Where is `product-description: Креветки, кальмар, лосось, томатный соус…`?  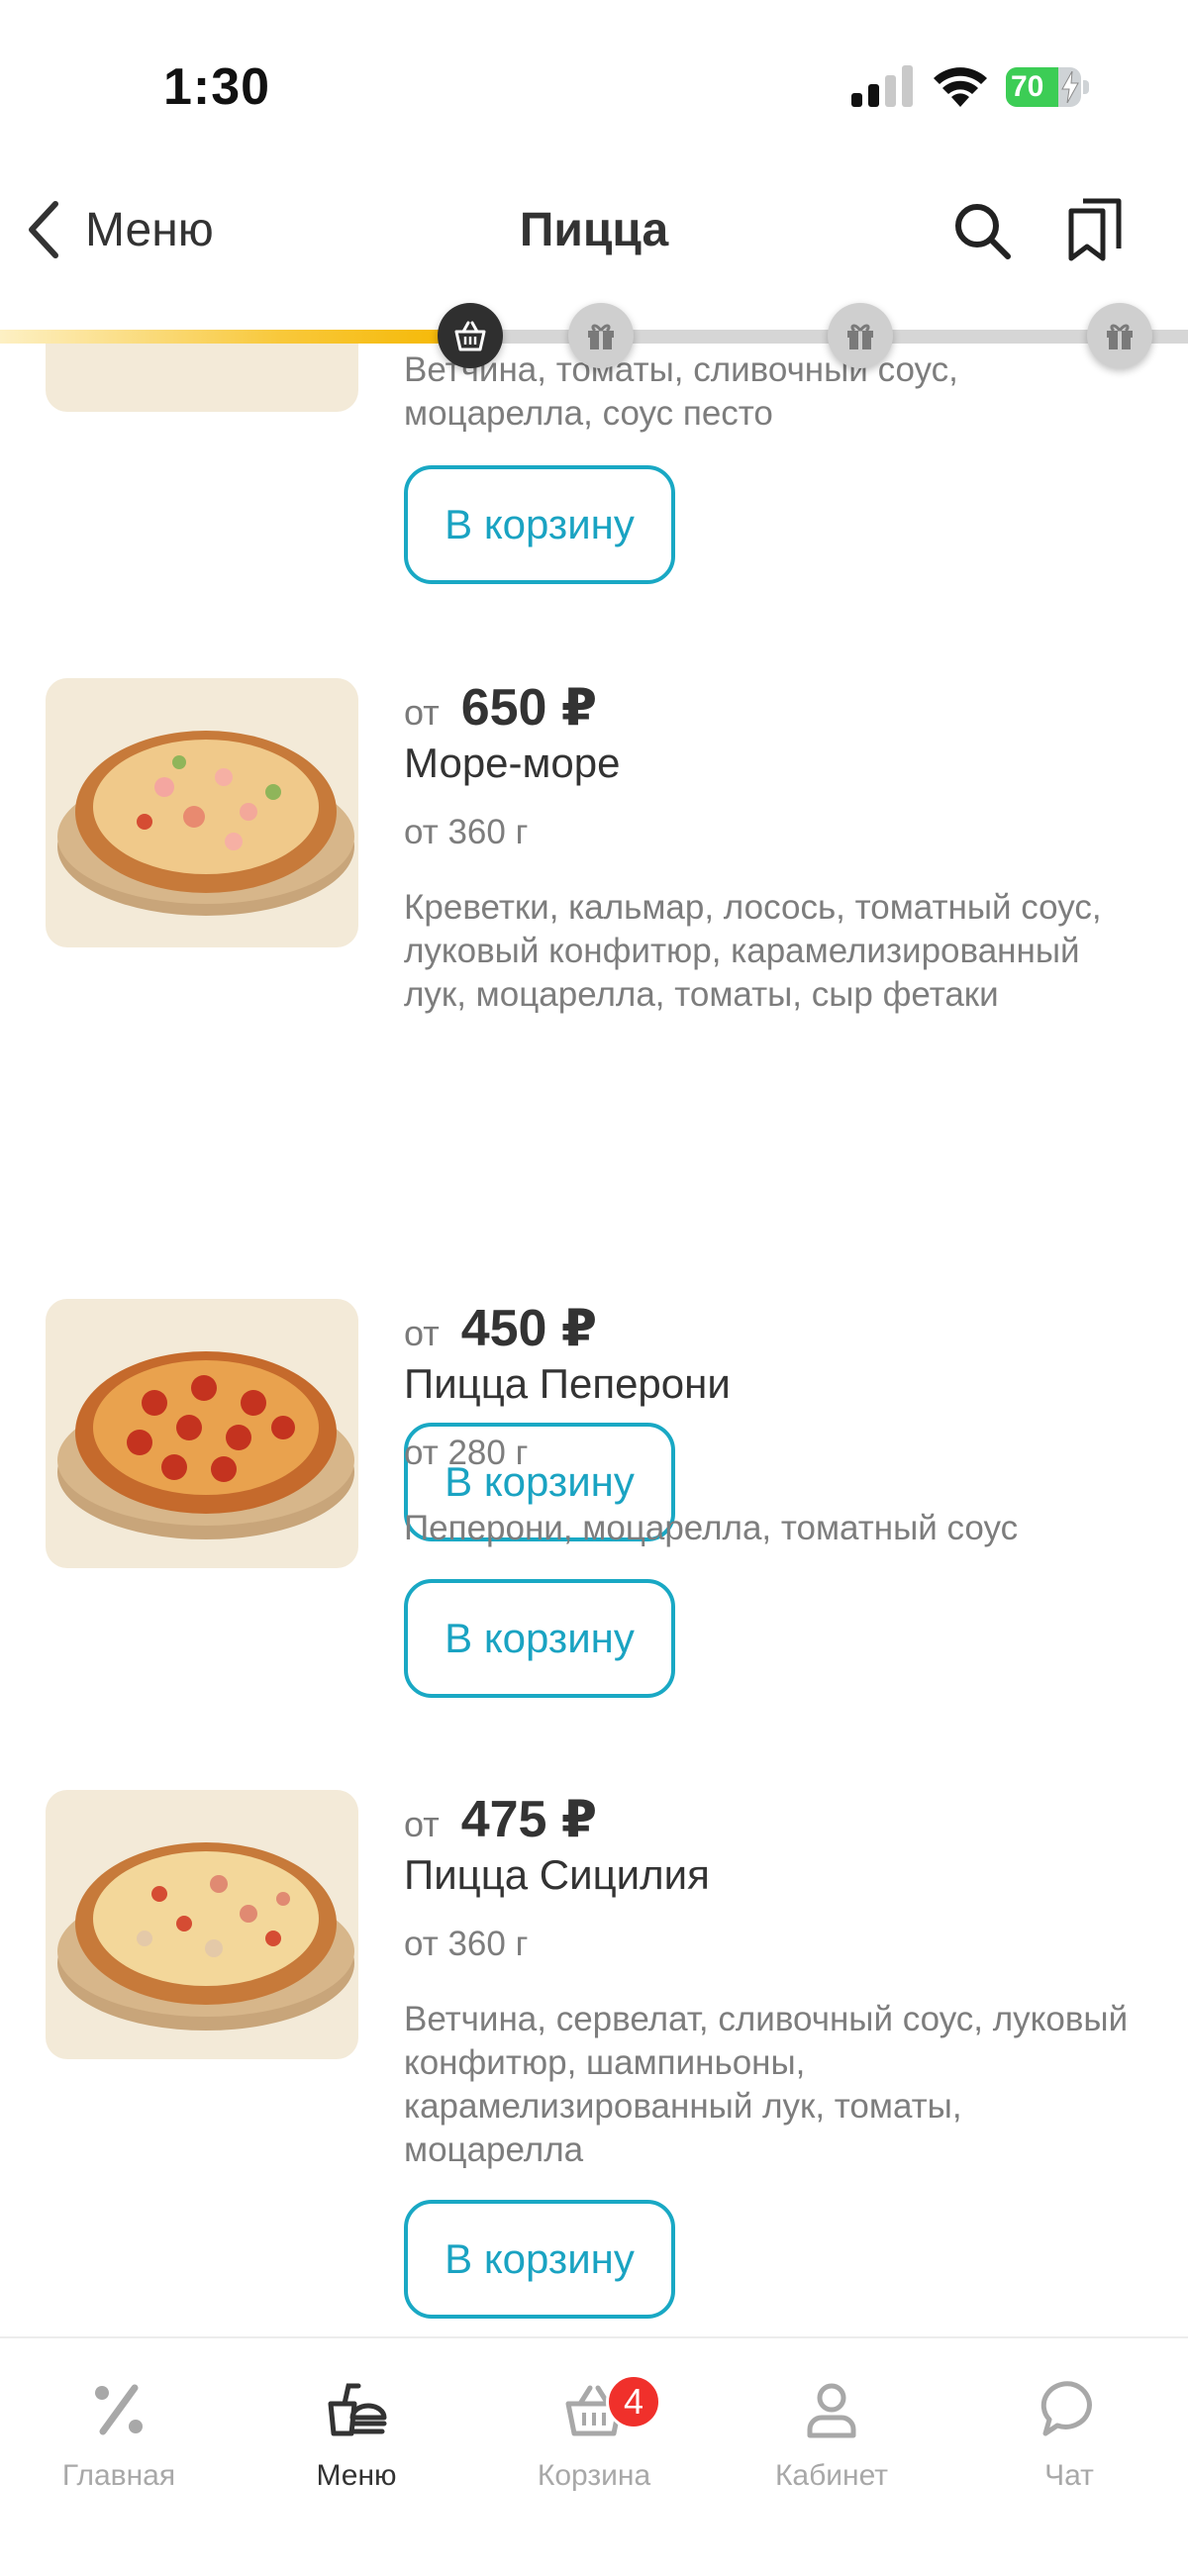 product-description: Креветки, кальмар, лосось, томатный соус… is located at coordinates (753, 951).